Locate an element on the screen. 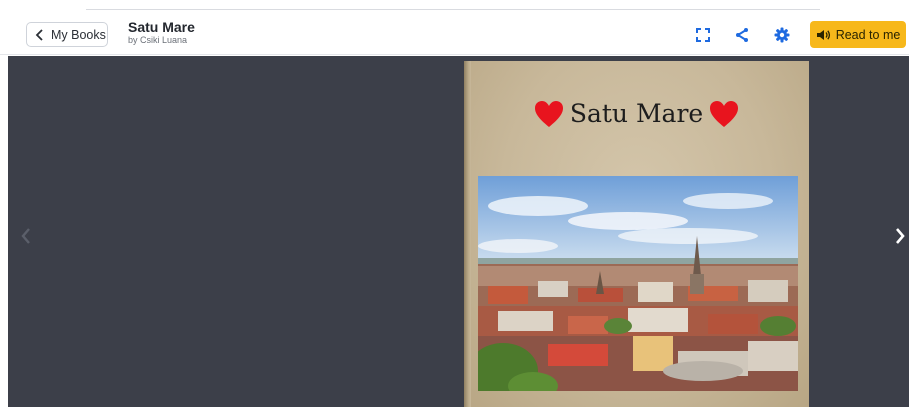  gear-icon is located at coordinates (782, 35).